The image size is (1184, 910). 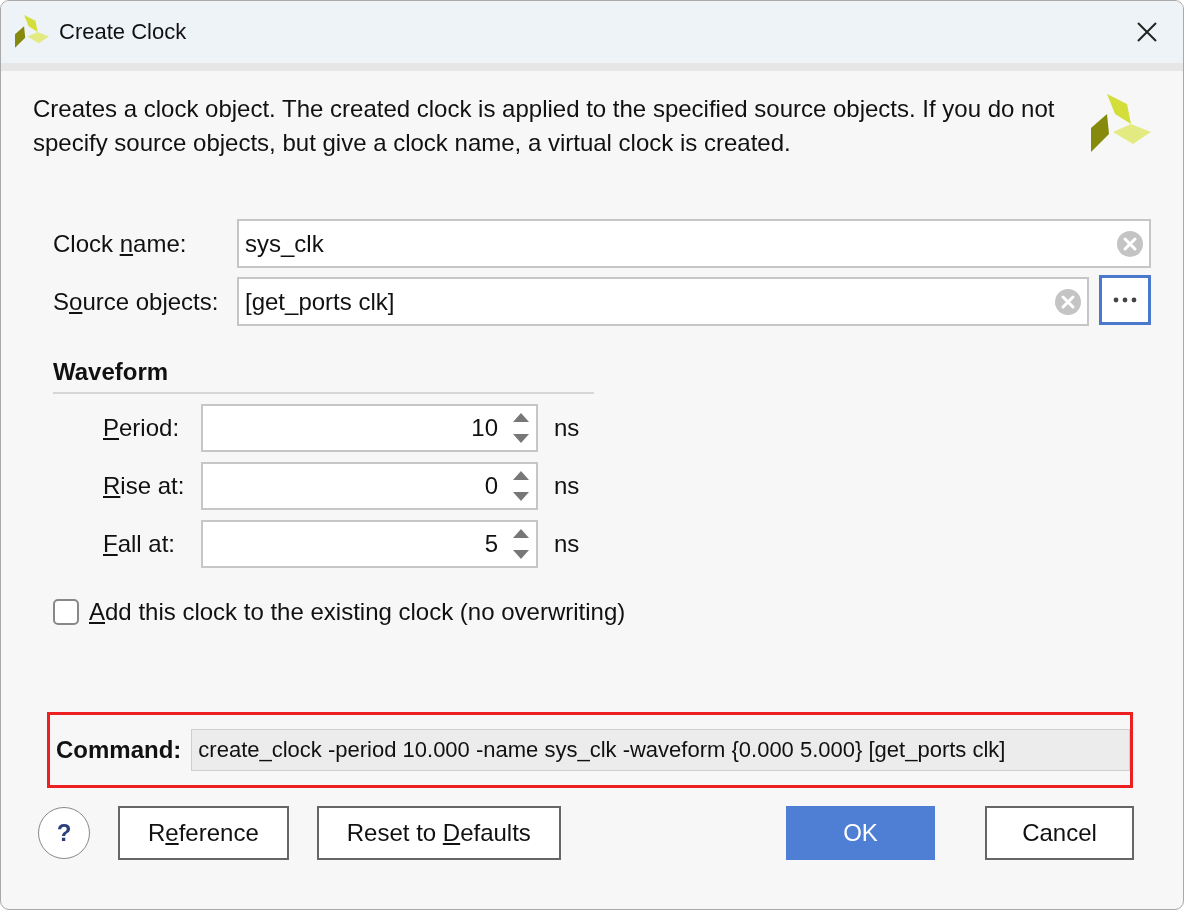 What do you see at coordinates (120, 243) in the screenshot?
I see `field-label: Clock name:` at bounding box center [120, 243].